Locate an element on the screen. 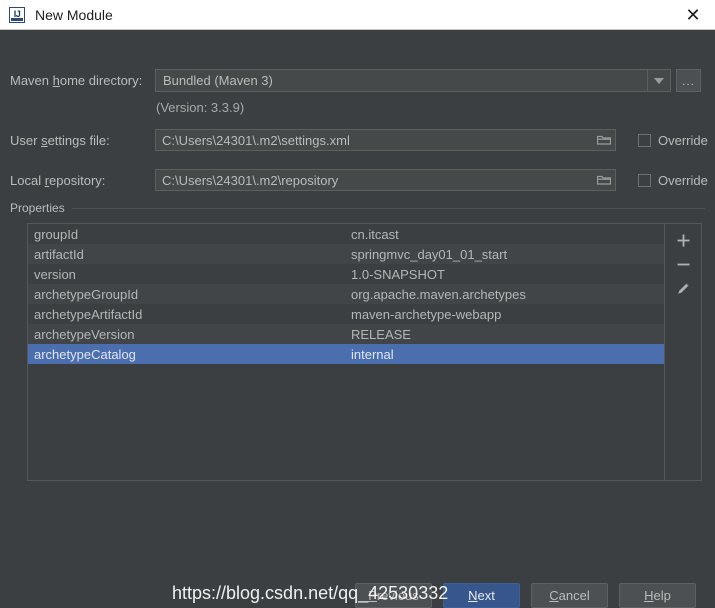  maven-home-value: Bundled (Maven 3) is located at coordinates (218, 80).